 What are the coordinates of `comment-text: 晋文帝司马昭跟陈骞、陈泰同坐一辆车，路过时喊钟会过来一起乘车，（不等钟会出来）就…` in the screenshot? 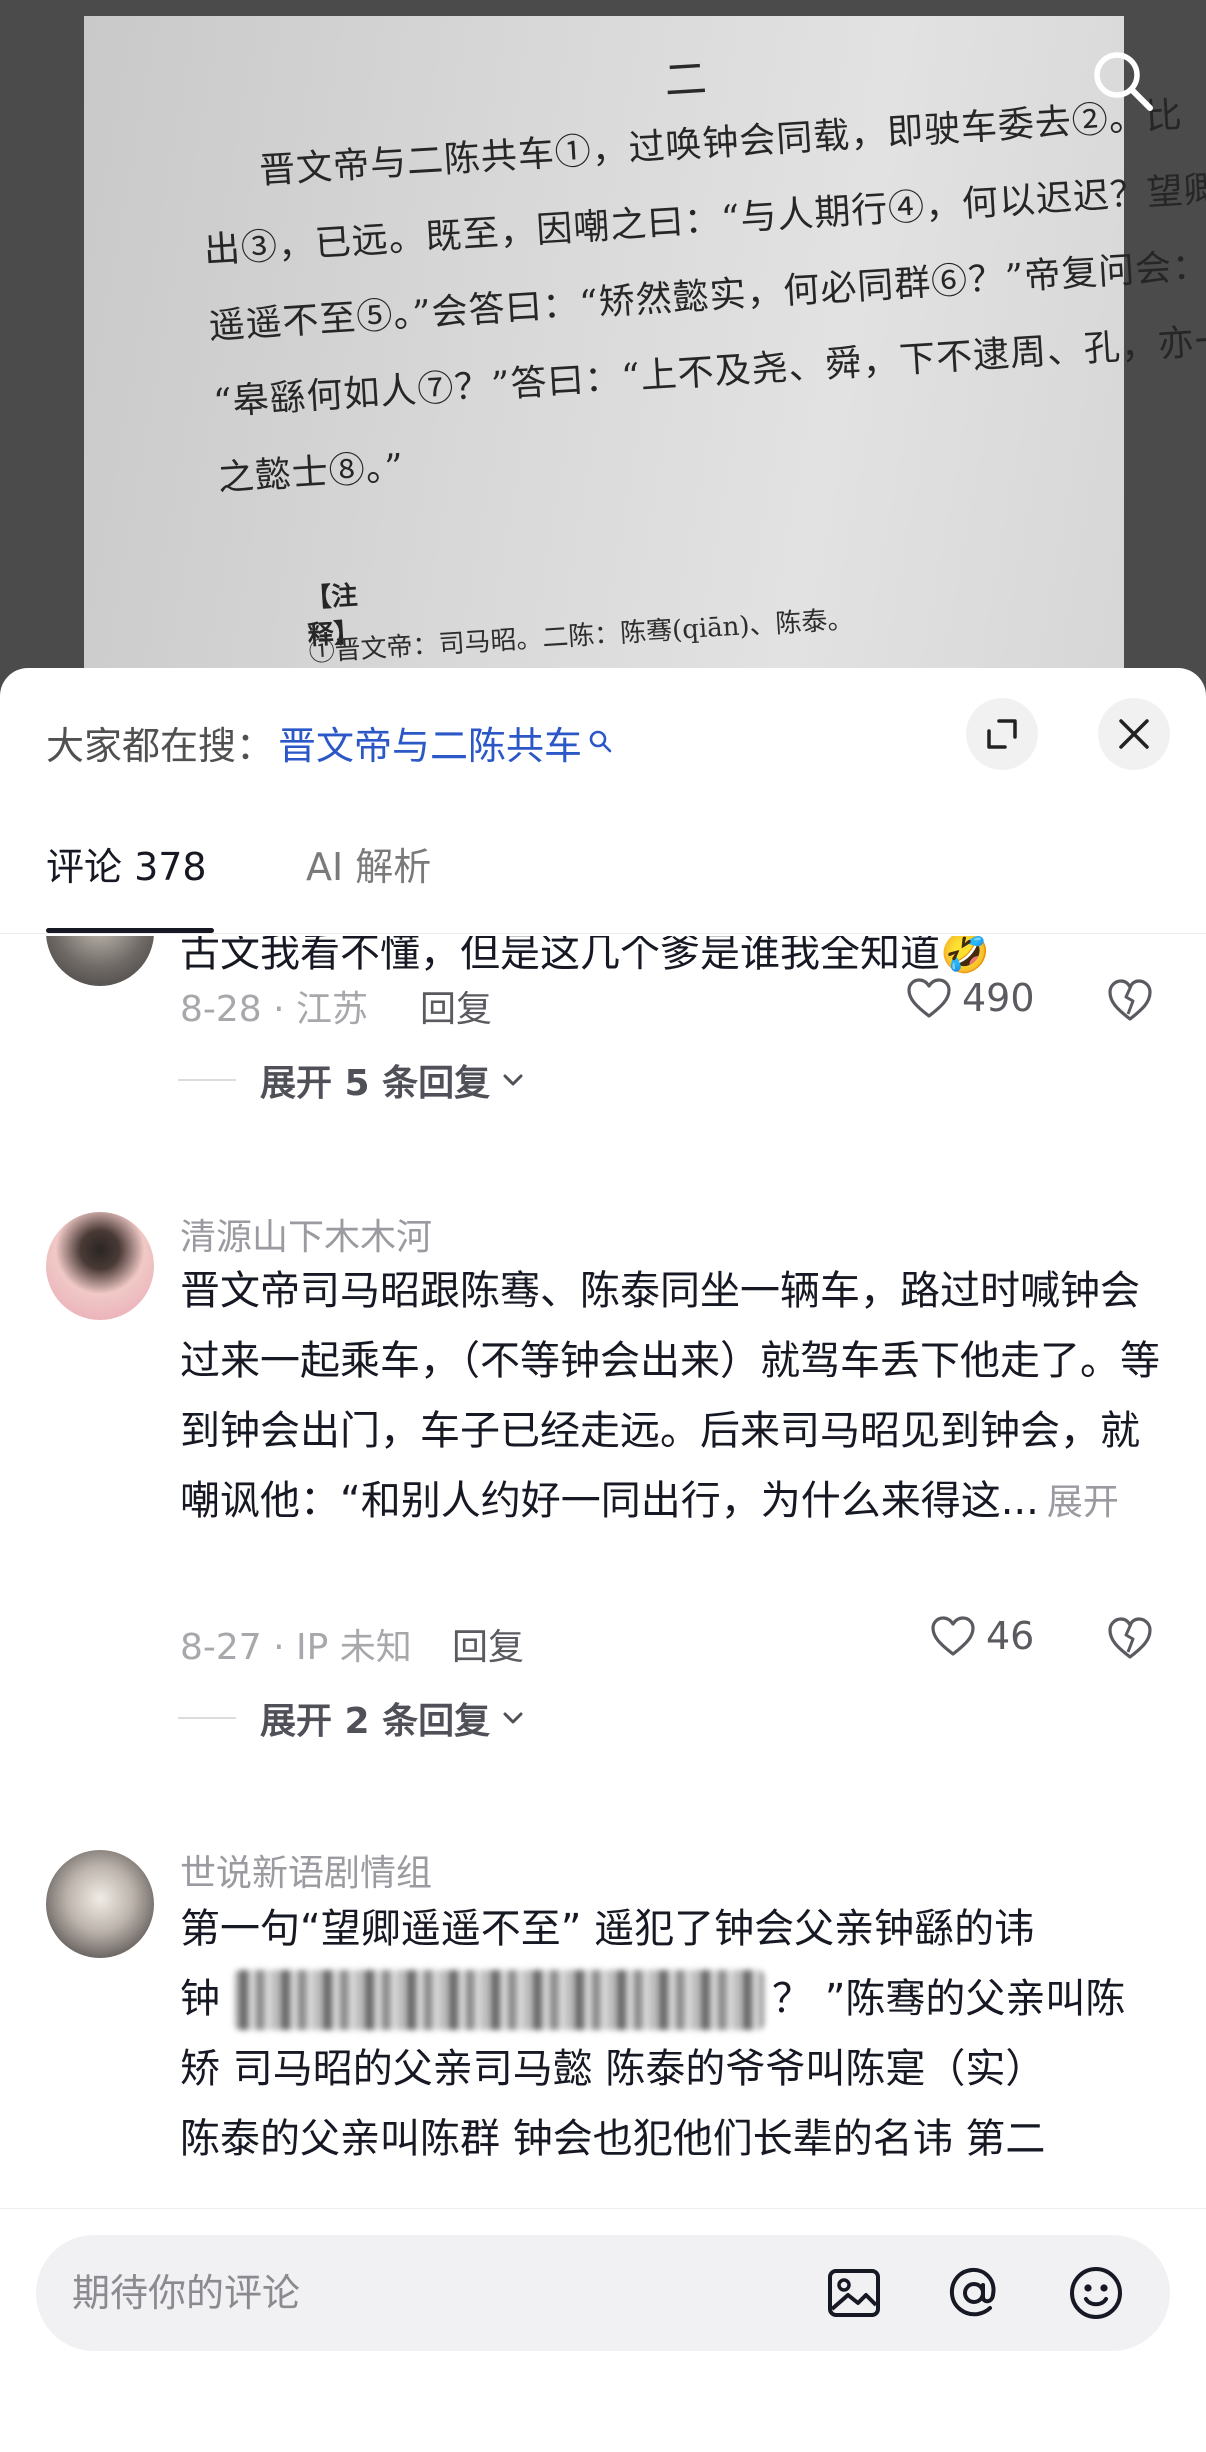 It's located at (670, 1397).